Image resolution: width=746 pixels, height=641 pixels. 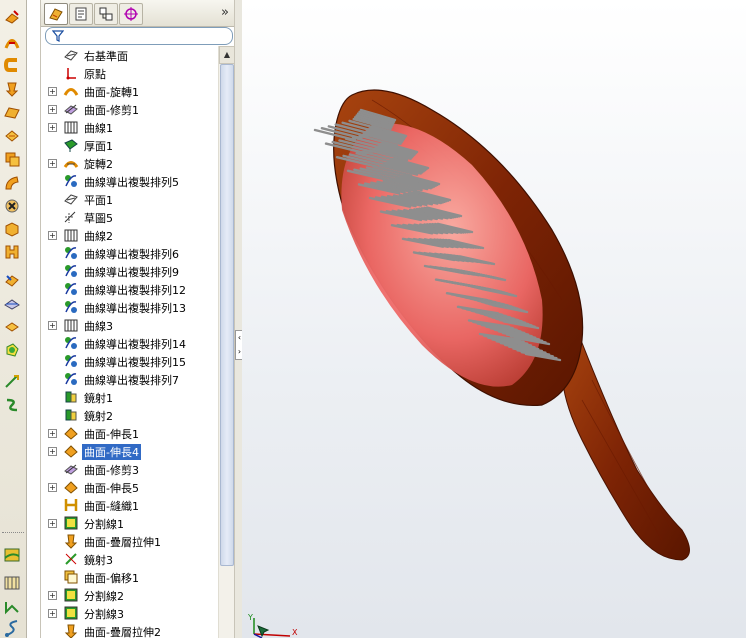 I want to click on tree-item: + 旋轉2, so click(x=129, y=163).